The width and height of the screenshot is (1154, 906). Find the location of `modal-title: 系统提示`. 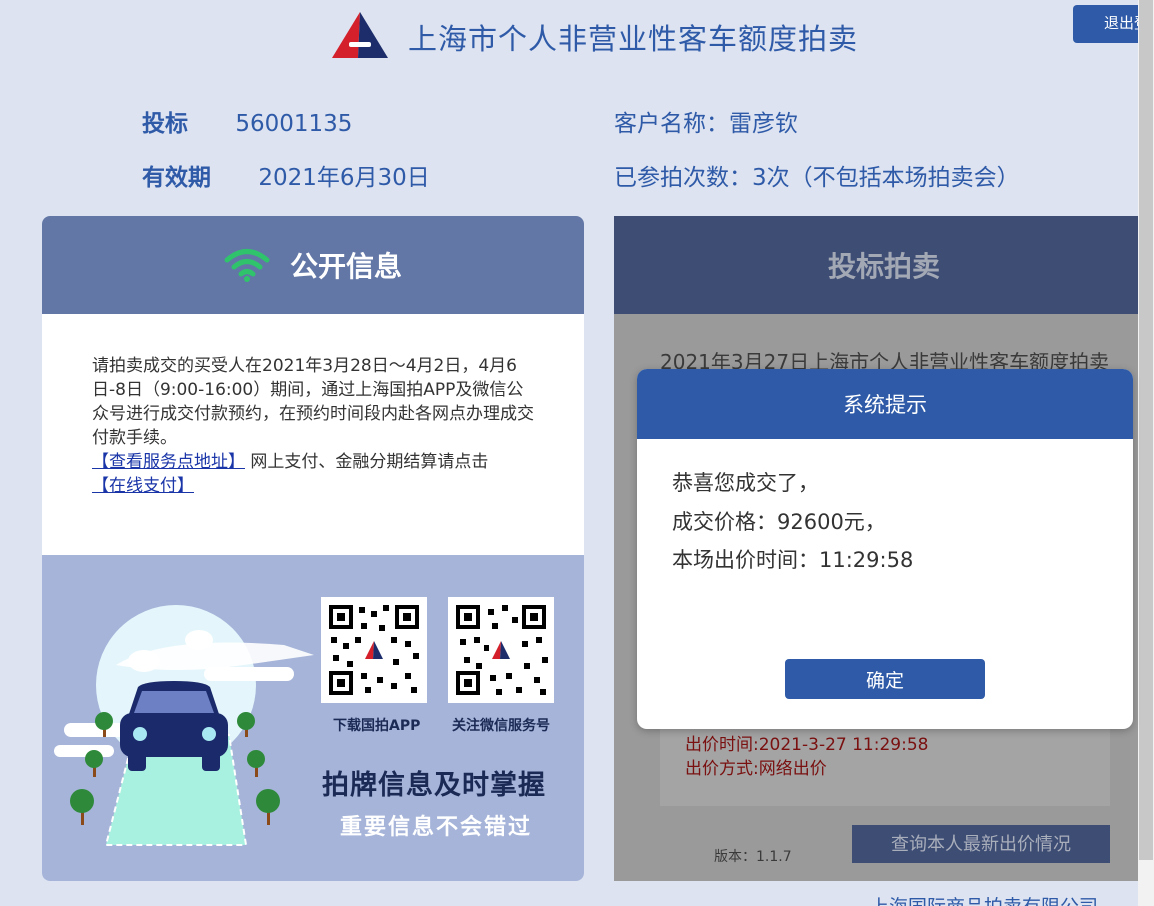

modal-title: 系统提示 is located at coordinates (885, 404).